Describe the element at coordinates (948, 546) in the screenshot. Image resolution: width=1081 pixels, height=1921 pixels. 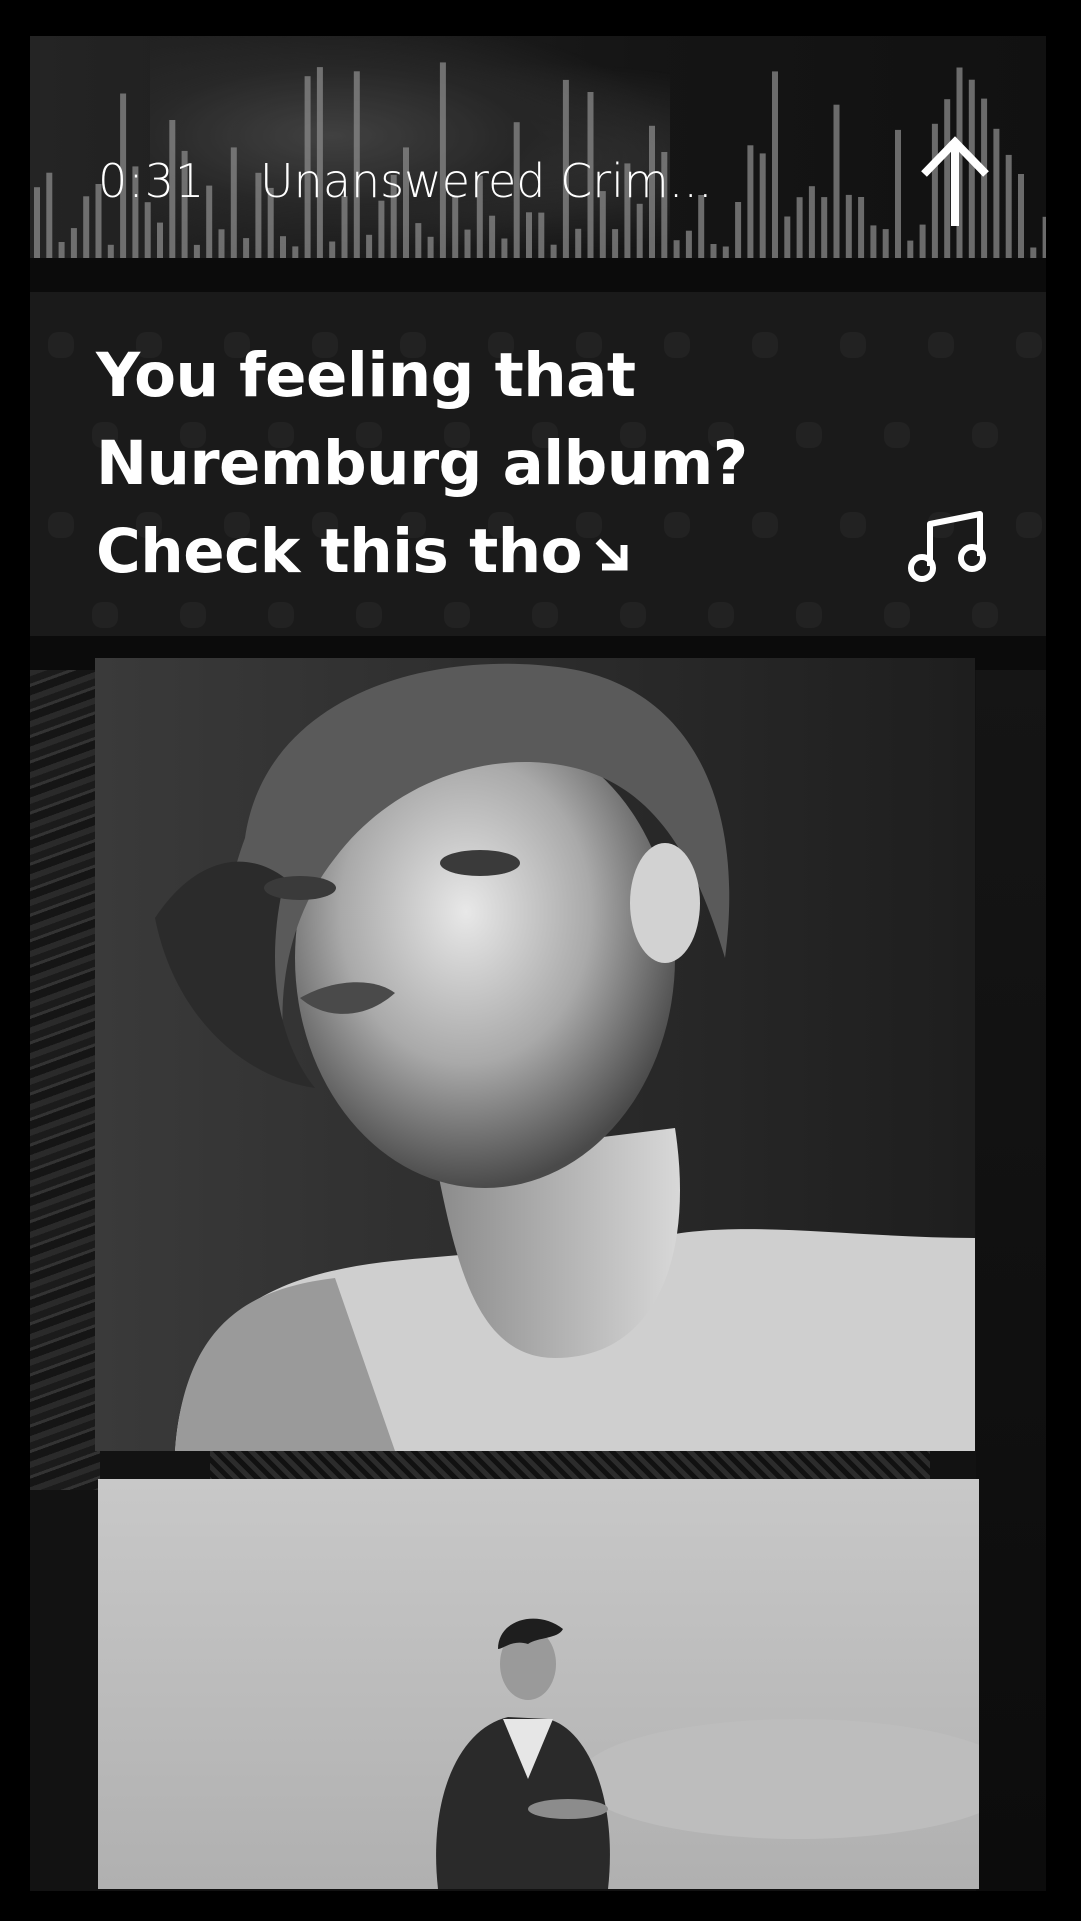
I see `music-note-icon` at that location.